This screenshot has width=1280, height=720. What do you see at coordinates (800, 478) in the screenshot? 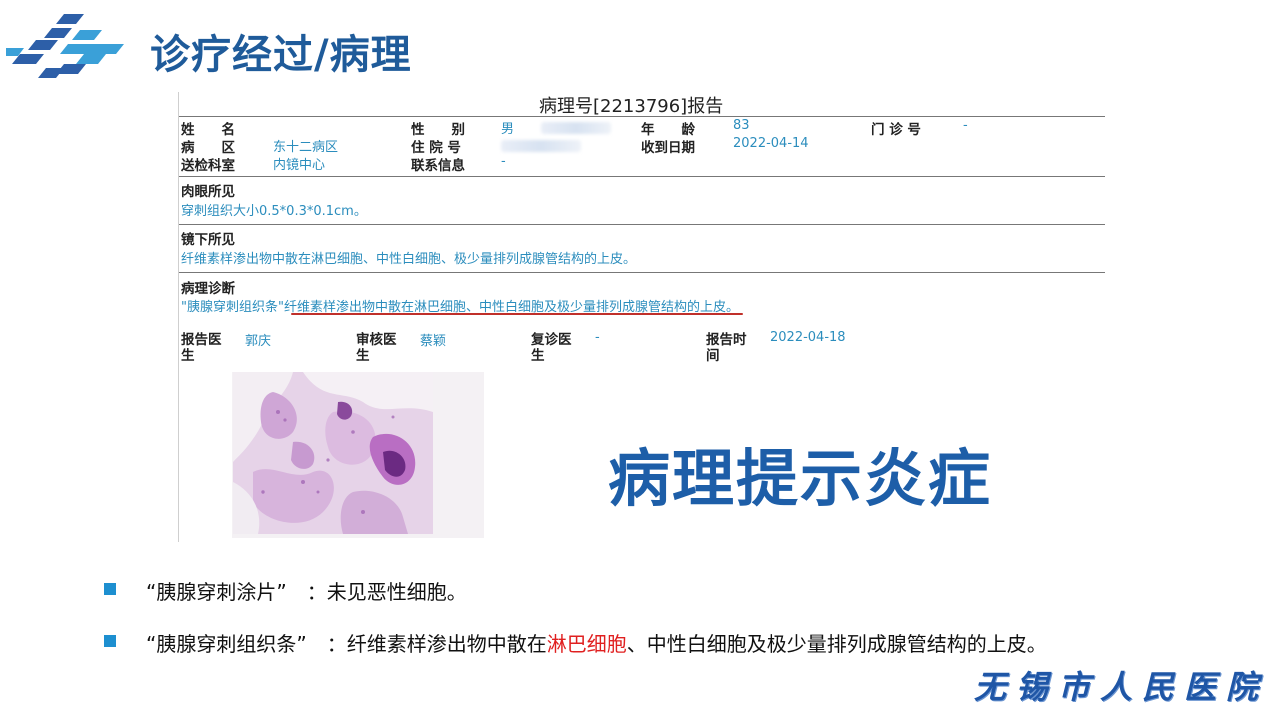
I see `callout-text: 病理提示炎症` at bounding box center [800, 478].